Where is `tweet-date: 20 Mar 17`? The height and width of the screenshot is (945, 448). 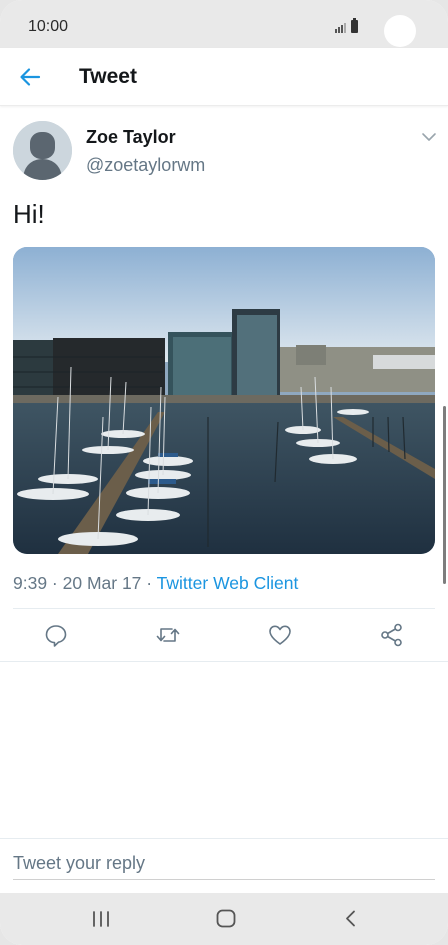
tweet-date: 20 Mar 17 is located at coordinates (102, 583).